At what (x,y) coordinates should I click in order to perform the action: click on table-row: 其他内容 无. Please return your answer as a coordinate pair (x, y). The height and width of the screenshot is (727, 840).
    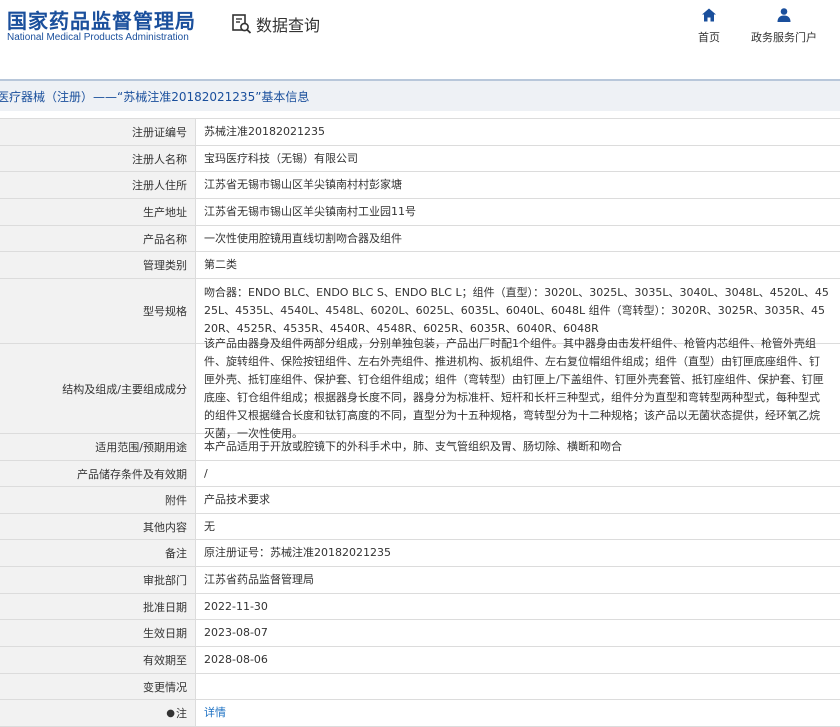
    Looking at the image, I should click on (420, 527).